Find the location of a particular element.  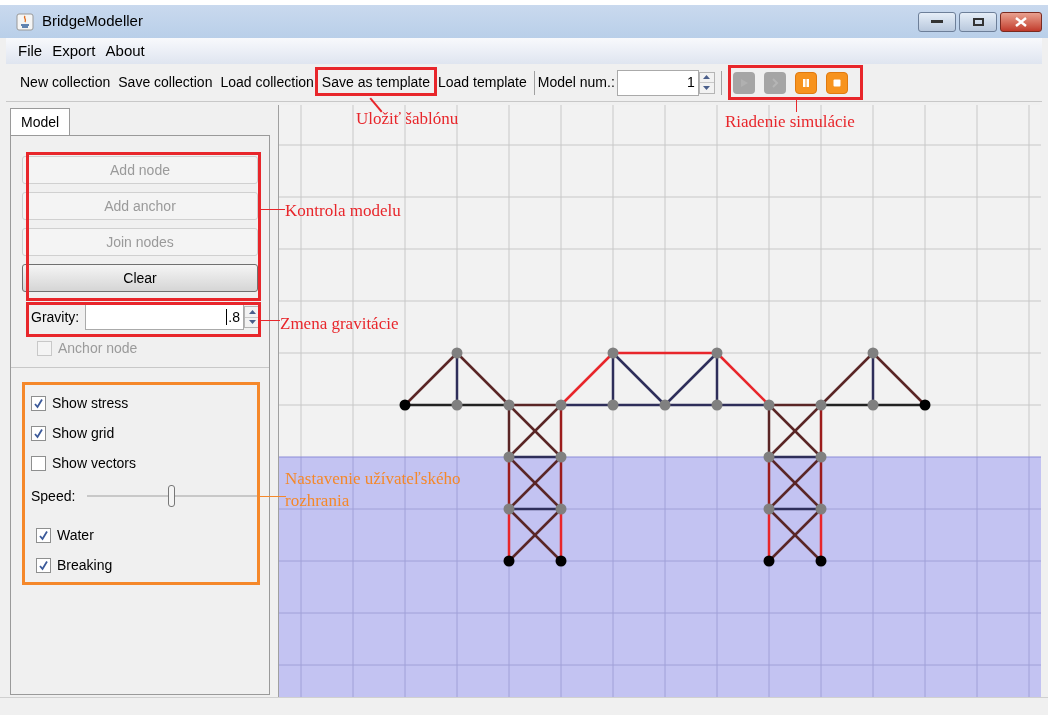

coffee-cup-icon is located at coordinates (25, 21).